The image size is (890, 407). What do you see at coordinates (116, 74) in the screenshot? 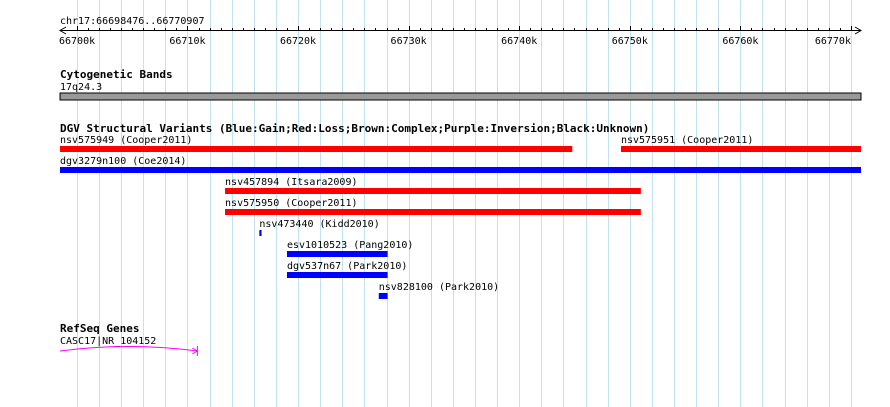
I see `cytoband-track-title: Cytogenetic Bands` at bounding box center [116, 74].